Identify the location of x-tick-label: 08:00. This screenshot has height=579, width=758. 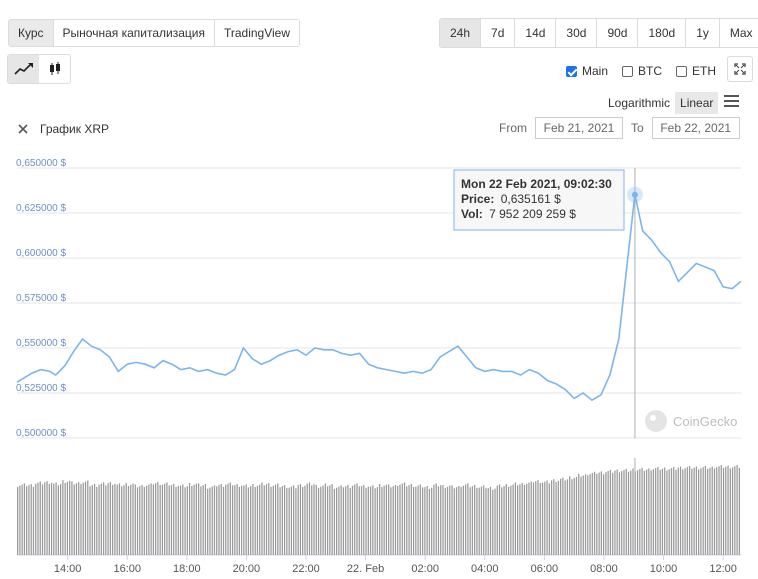
(604, 569).